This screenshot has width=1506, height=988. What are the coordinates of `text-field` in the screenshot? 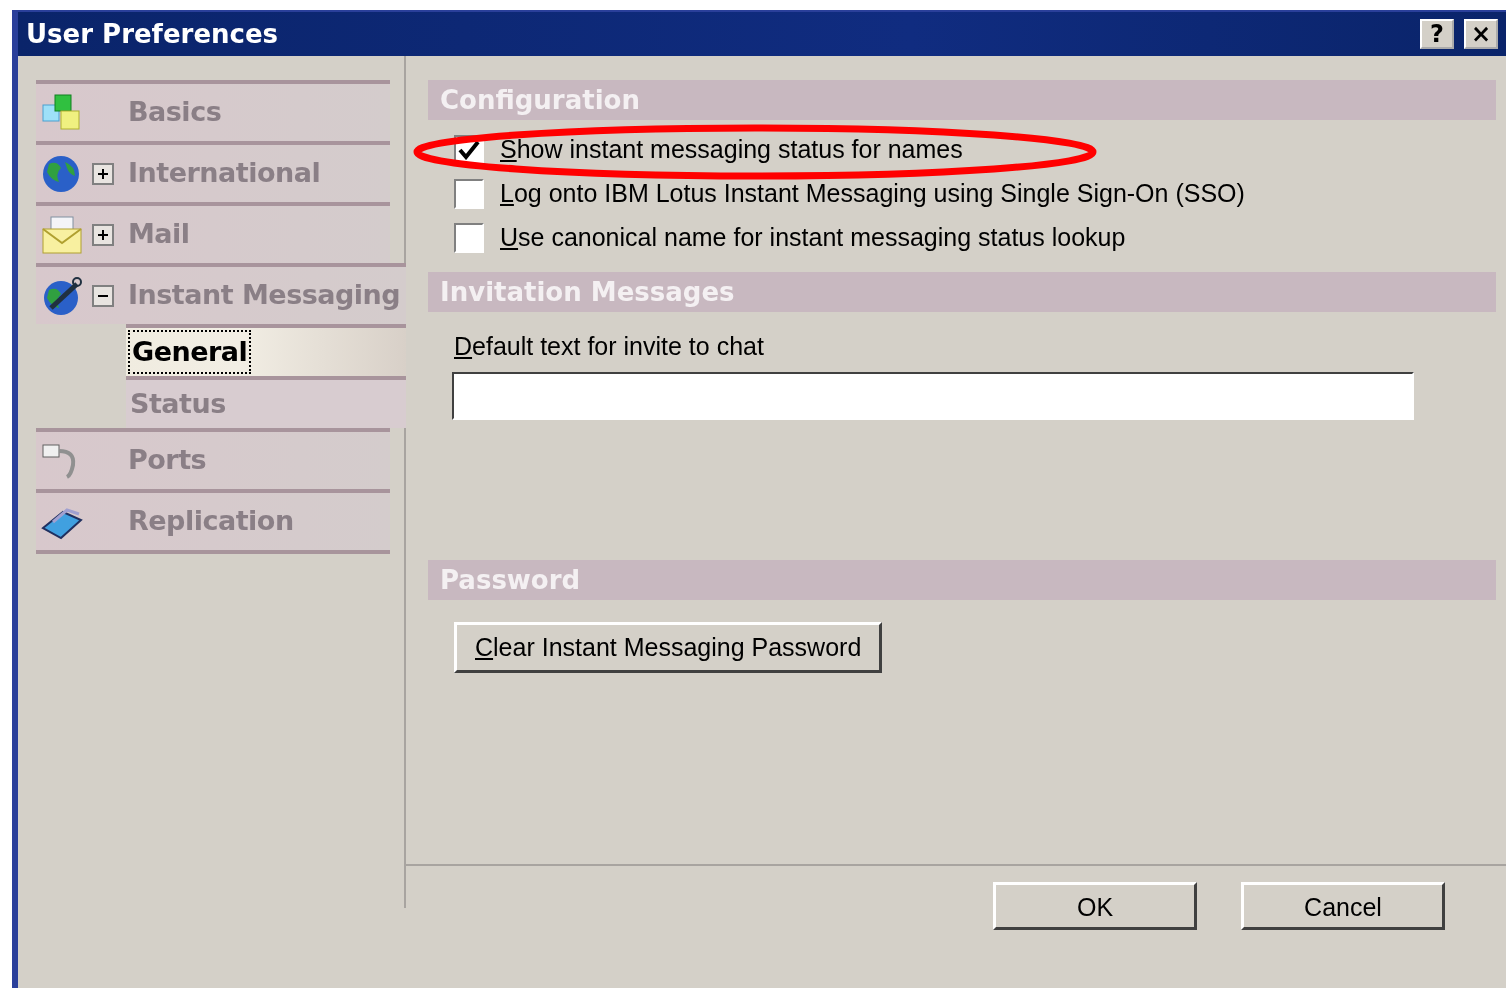 It's located at (933, 395).